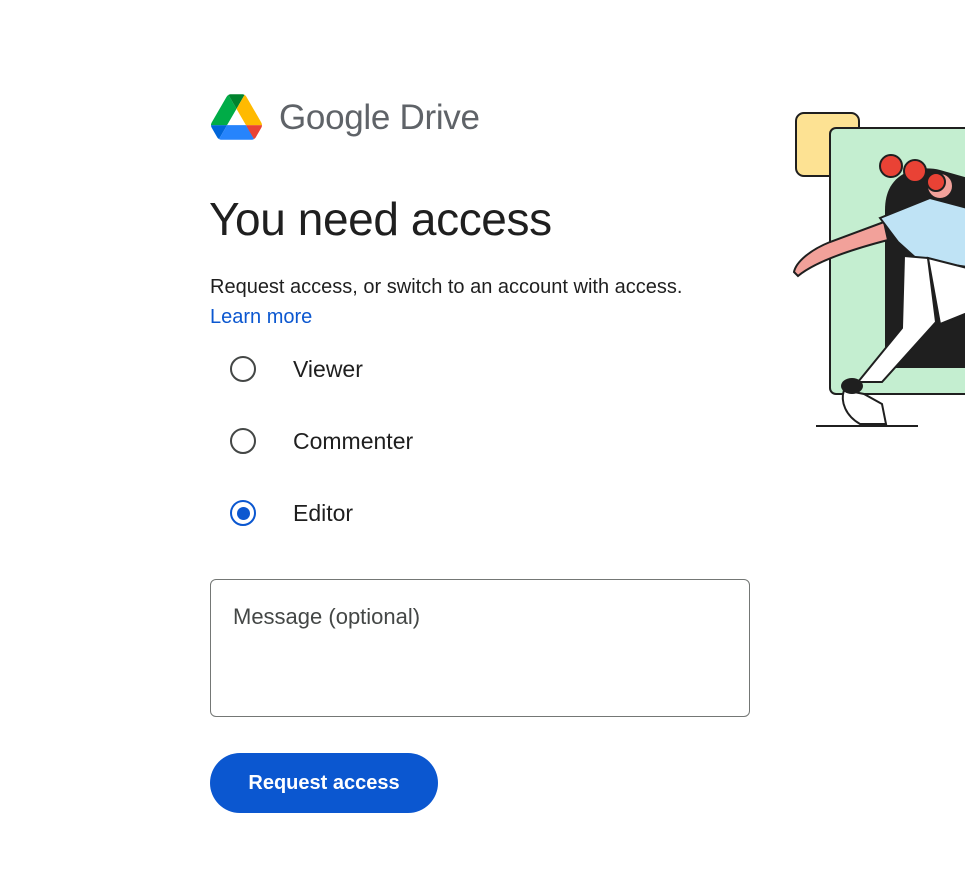 Image resolution: width=965 pixels, height=896 pixels. What do you see at coordinates (323, 512) in the screenshot?
I see `editor-label: Editor` at bounding box center [323, 512].